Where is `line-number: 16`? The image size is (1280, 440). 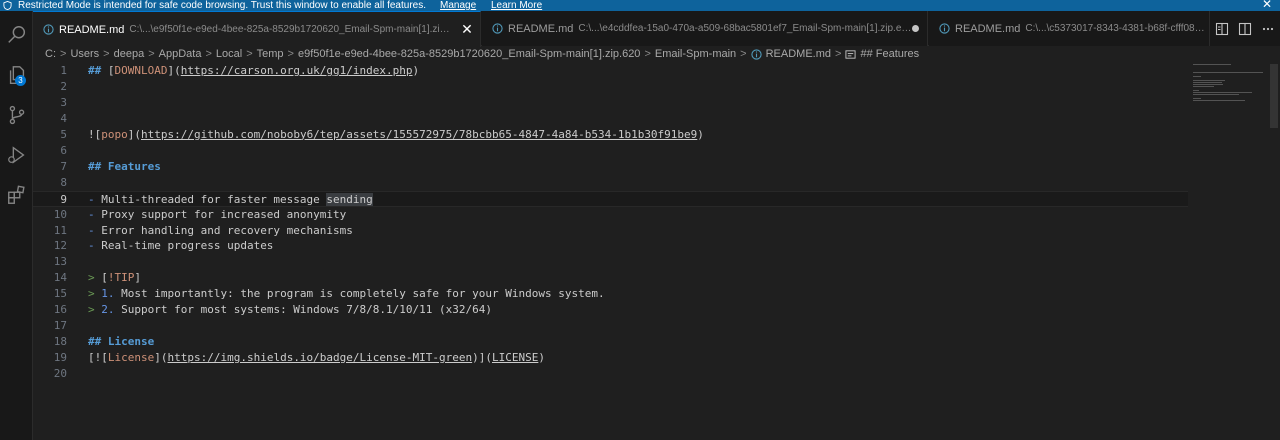
line-number: 16 is located at coordinates (60, 310).